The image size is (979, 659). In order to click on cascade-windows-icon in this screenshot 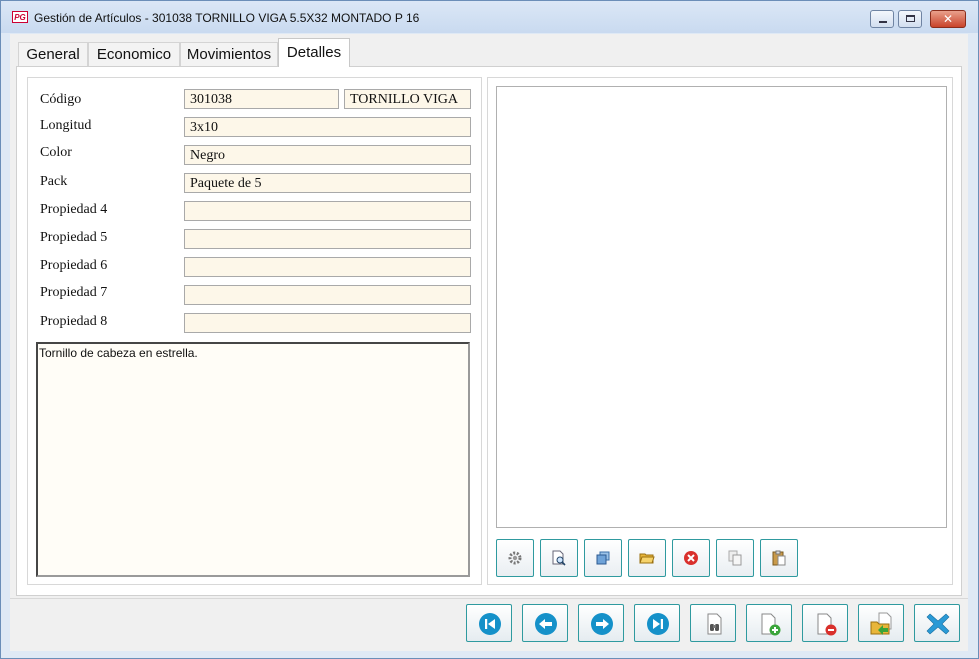, I will do `click(603, 558)`.